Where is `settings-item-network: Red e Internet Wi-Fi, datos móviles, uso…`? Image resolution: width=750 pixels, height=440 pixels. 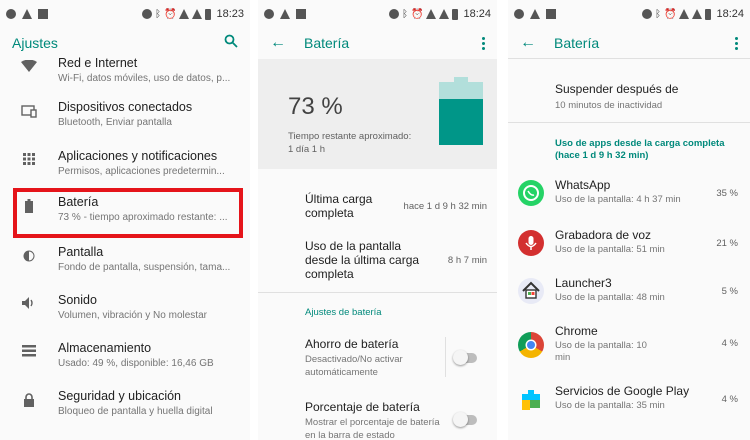 settings-item-network: Red e Internet Wi-Fi, datos móviles, uso… is located at coordinates (125, 76).